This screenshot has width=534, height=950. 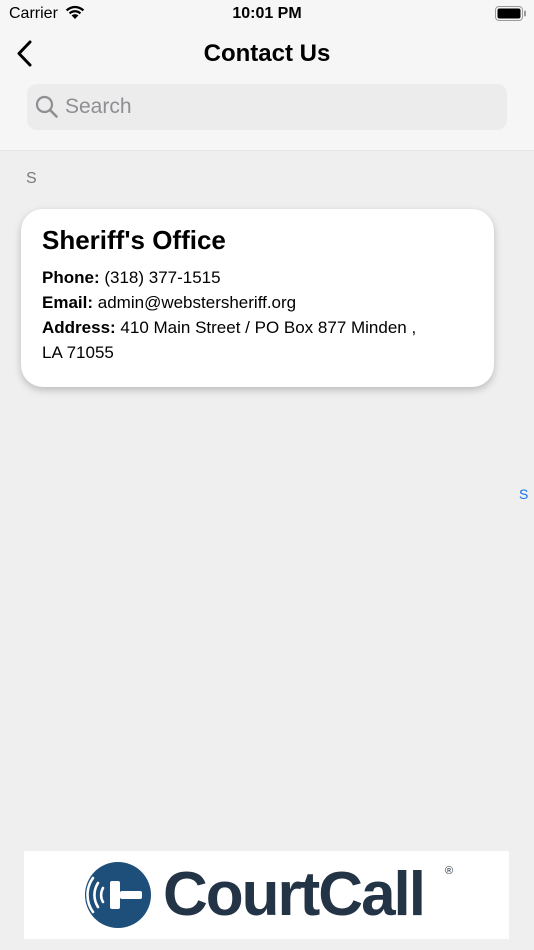 What do you see at coordinates (68, 302) in the screenshot?
I see `email-label: Email:` at bounding box center [68, 302].